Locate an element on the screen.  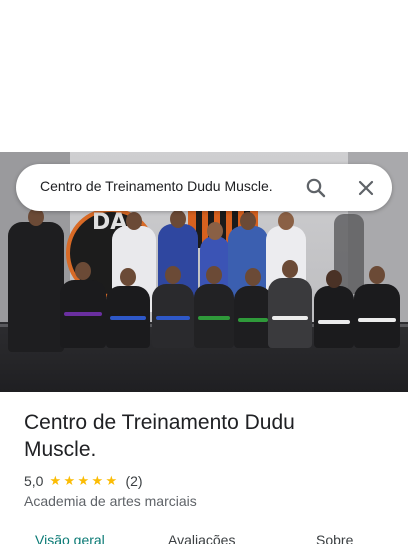
place-title: Centro de Treinamento Dudu Muscle. is located at coordinates (159, 436).